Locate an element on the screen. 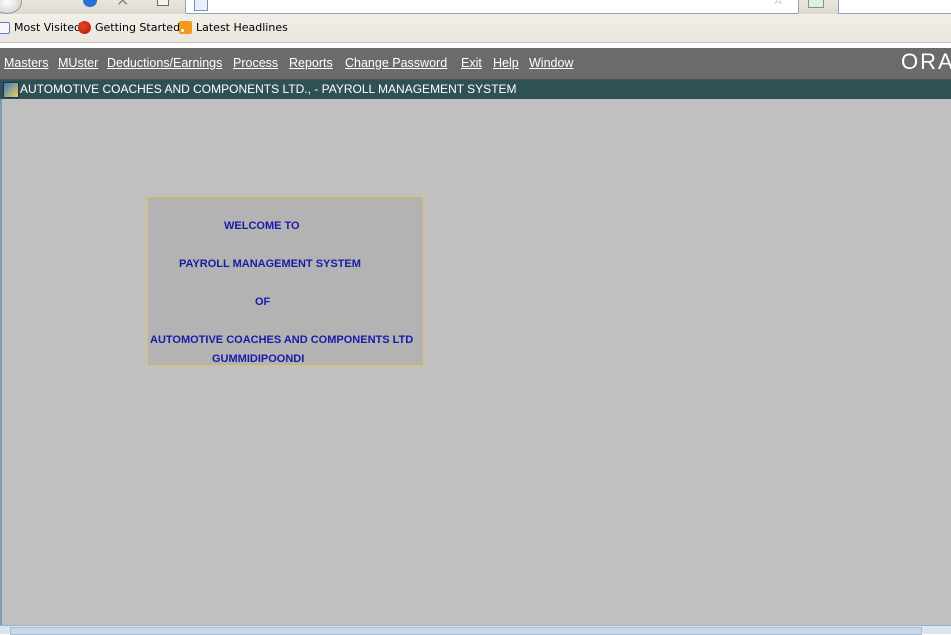 The width and height of the screenshot is (951, 635). menu-help: Help is located at coordinates (506, 63).